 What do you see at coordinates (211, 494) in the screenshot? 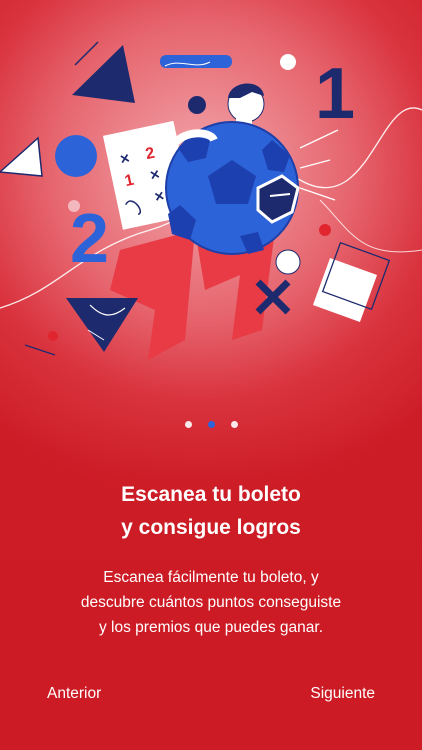
I see `title-line: Escanea tu boleto` at bounding box center [211, 494].